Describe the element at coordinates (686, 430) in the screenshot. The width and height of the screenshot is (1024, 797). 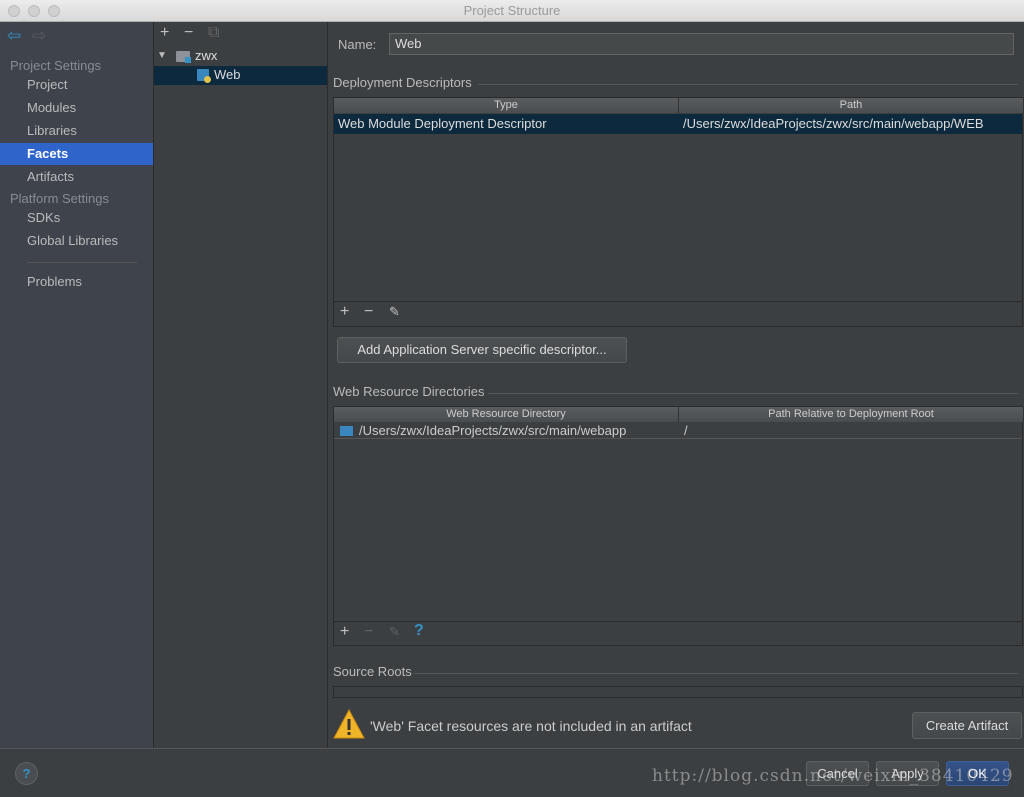
I see `cell-relative-path: /` at that location.